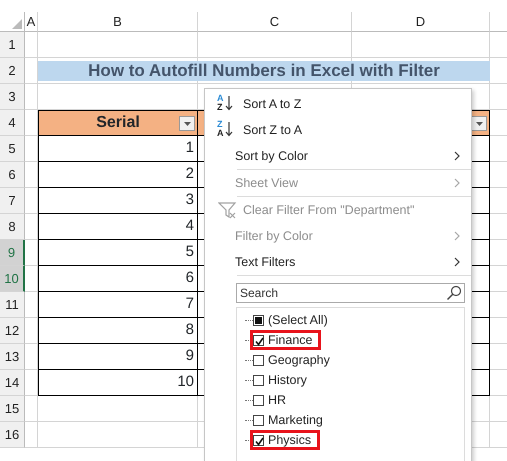 The width and height of the screenshot is (507, 461). Describe the element at coordinates (293, 320) in the screenshot. I see `filter-value-option: (Select All)` at that location.